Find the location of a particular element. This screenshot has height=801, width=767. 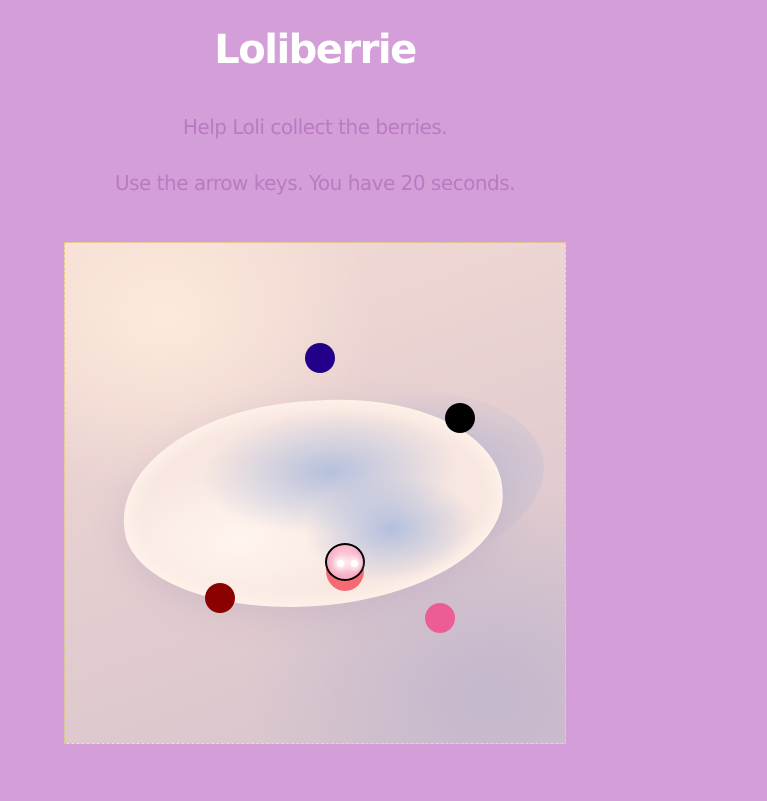

loli-player is located at coordinates (346, 567).